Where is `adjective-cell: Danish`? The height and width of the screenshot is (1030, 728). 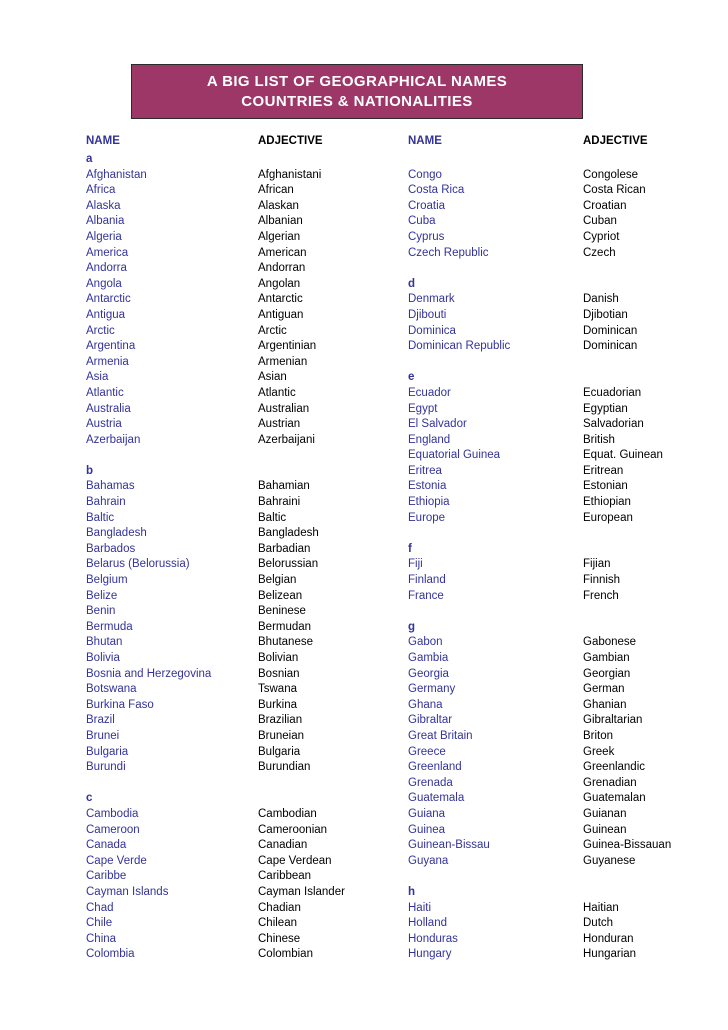 adjective-cell: Danish is located at coordinates (601, 299).